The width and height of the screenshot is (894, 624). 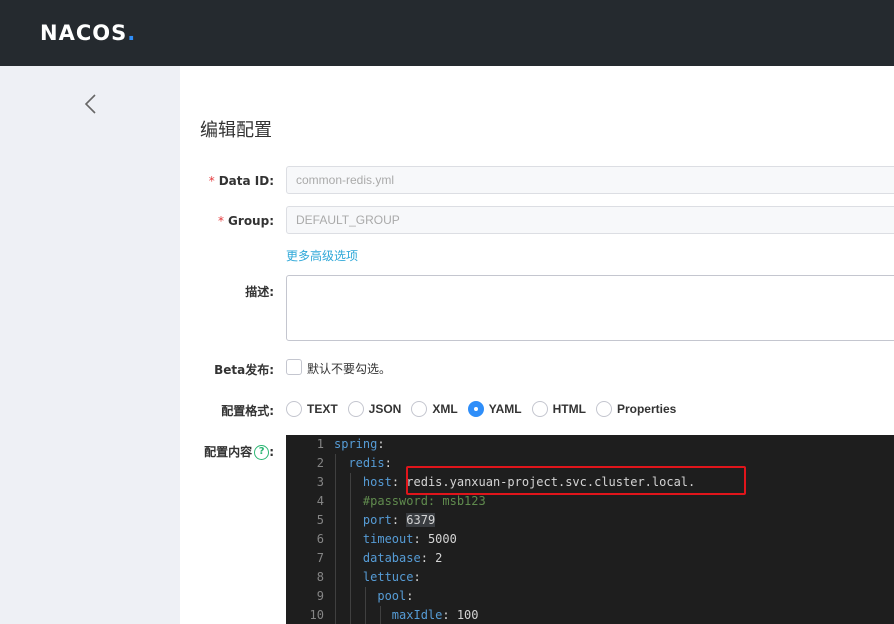 I want to click on group-label: * Group:, so click(x=246, y=221).